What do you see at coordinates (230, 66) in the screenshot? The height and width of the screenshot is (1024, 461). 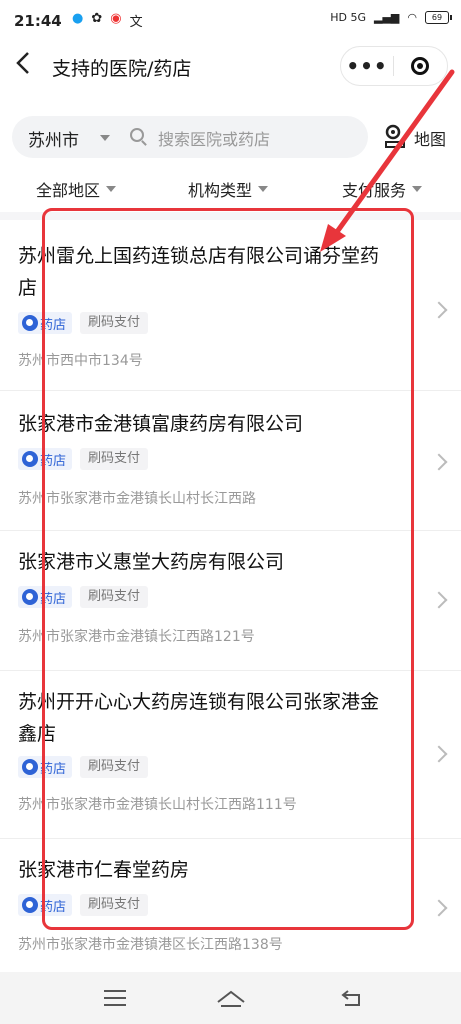 I see `nav-bar: 支持的医院/药店 •••` at bounding box center [230, 66].